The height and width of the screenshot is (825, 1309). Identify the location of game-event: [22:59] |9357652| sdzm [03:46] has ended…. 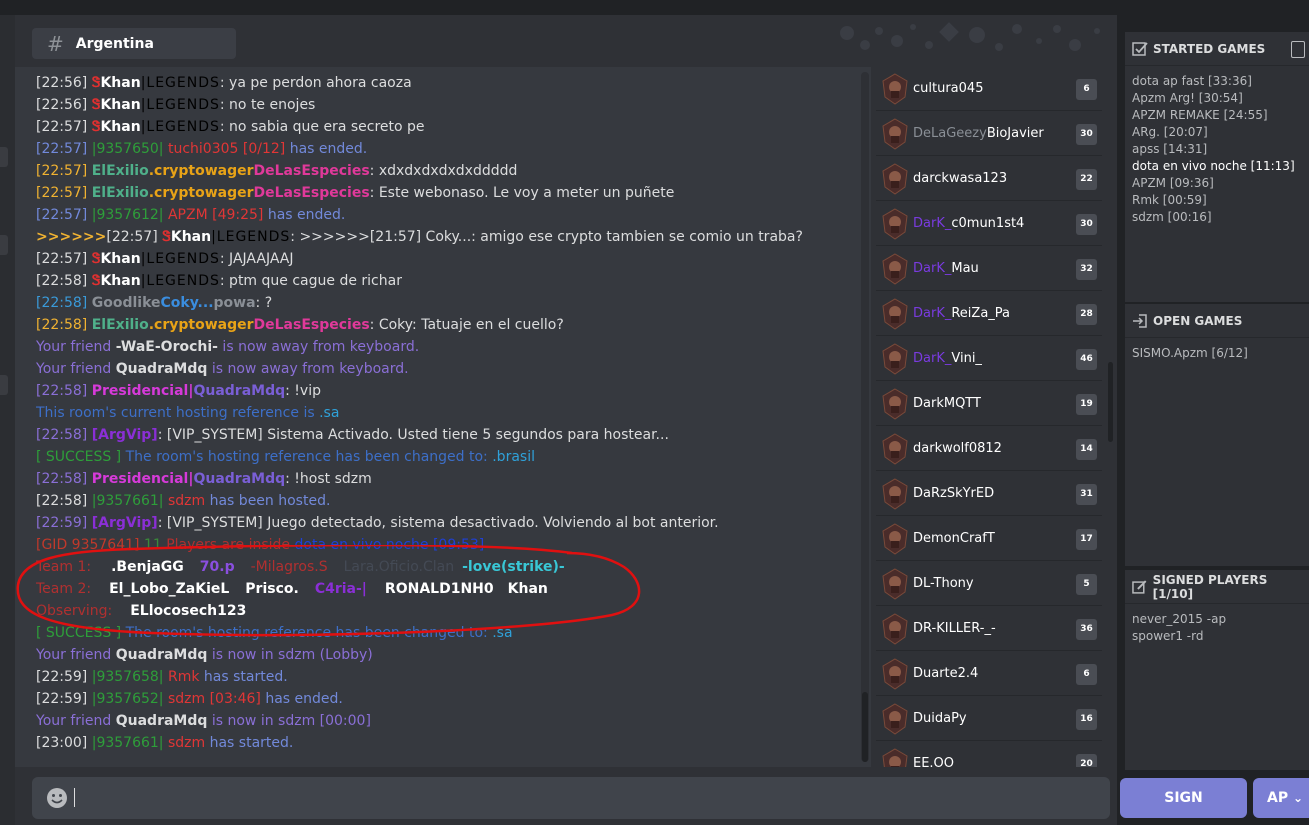
(189, 699).